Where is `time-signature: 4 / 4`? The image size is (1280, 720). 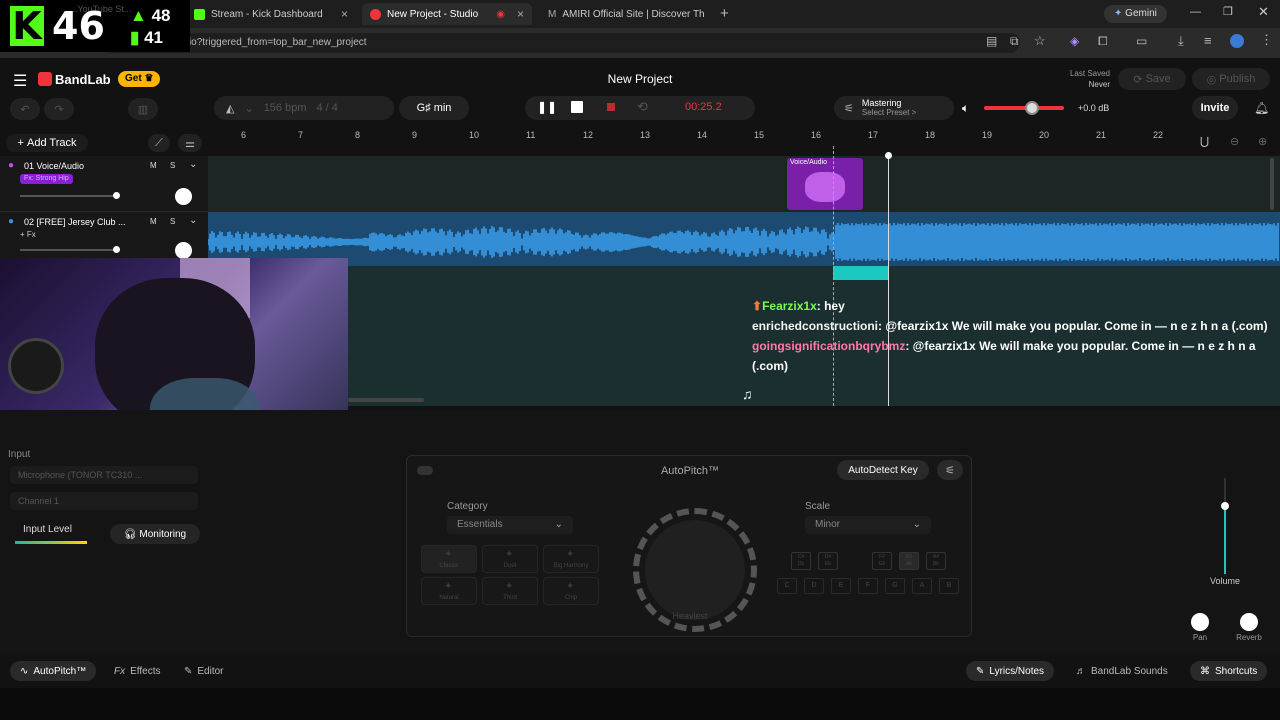
time-signature: 4 / 4 is located at coordinates (327, 108).